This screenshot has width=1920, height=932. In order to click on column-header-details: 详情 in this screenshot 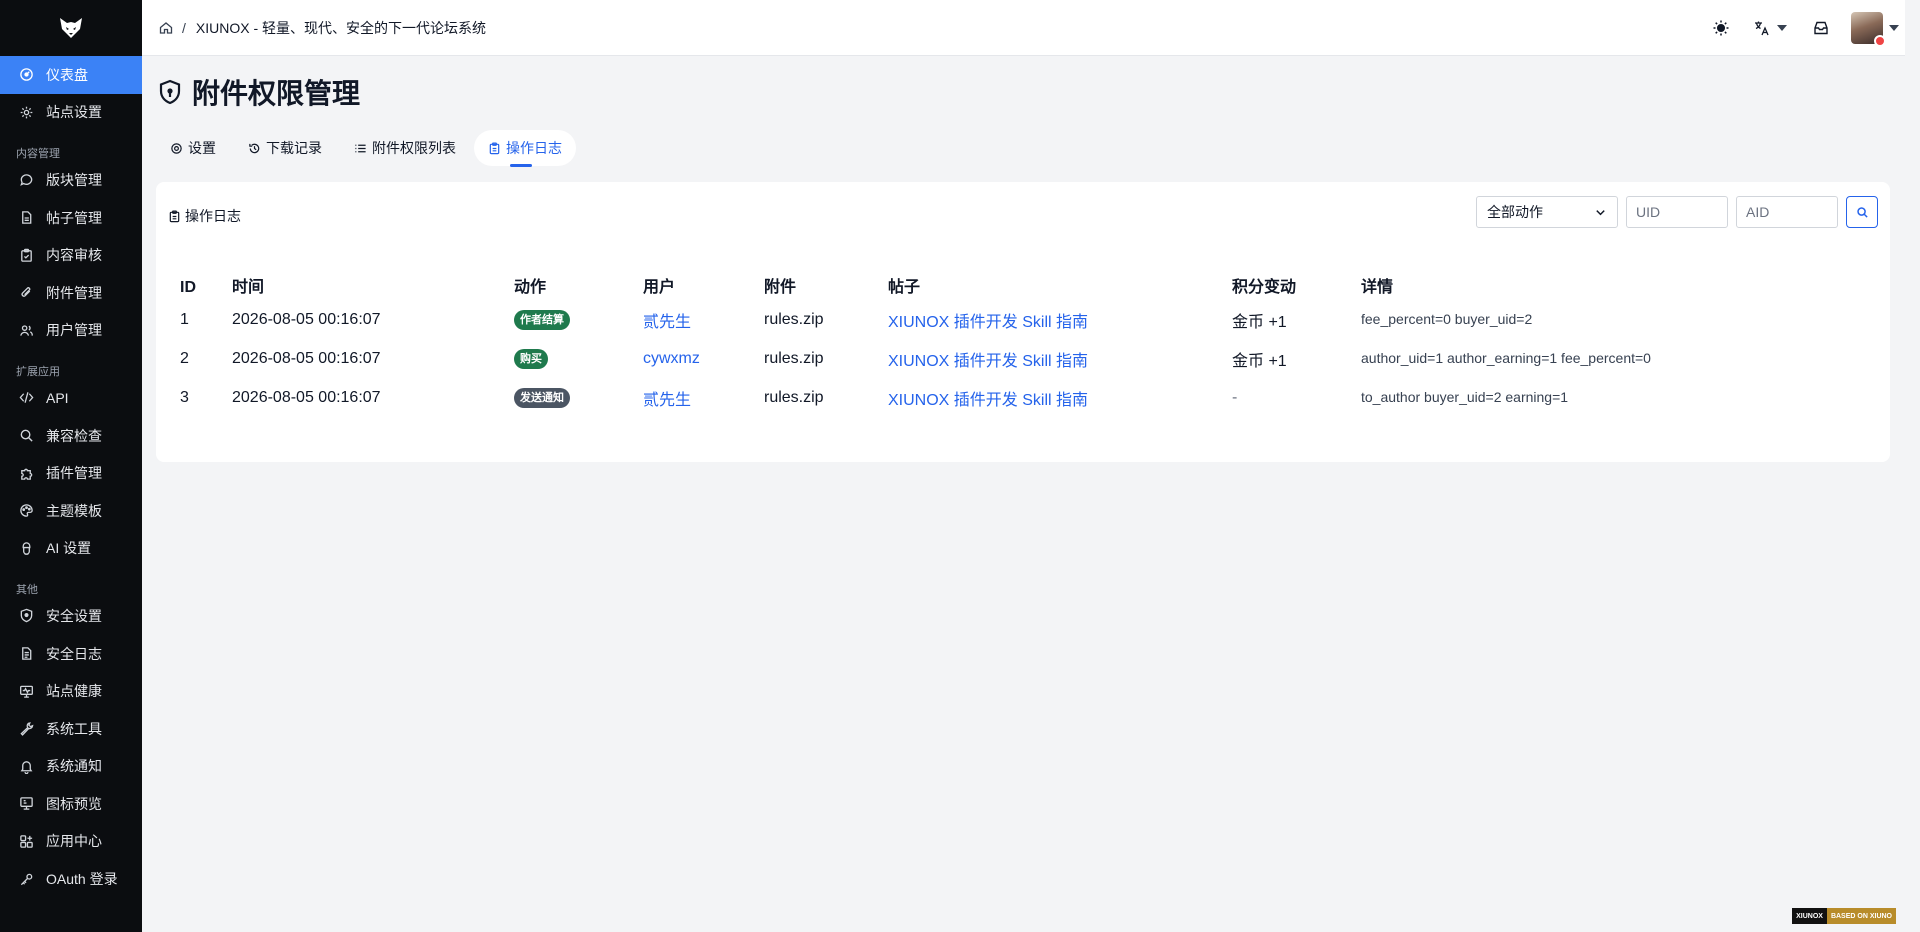, I will do `click(1611, 285)`.